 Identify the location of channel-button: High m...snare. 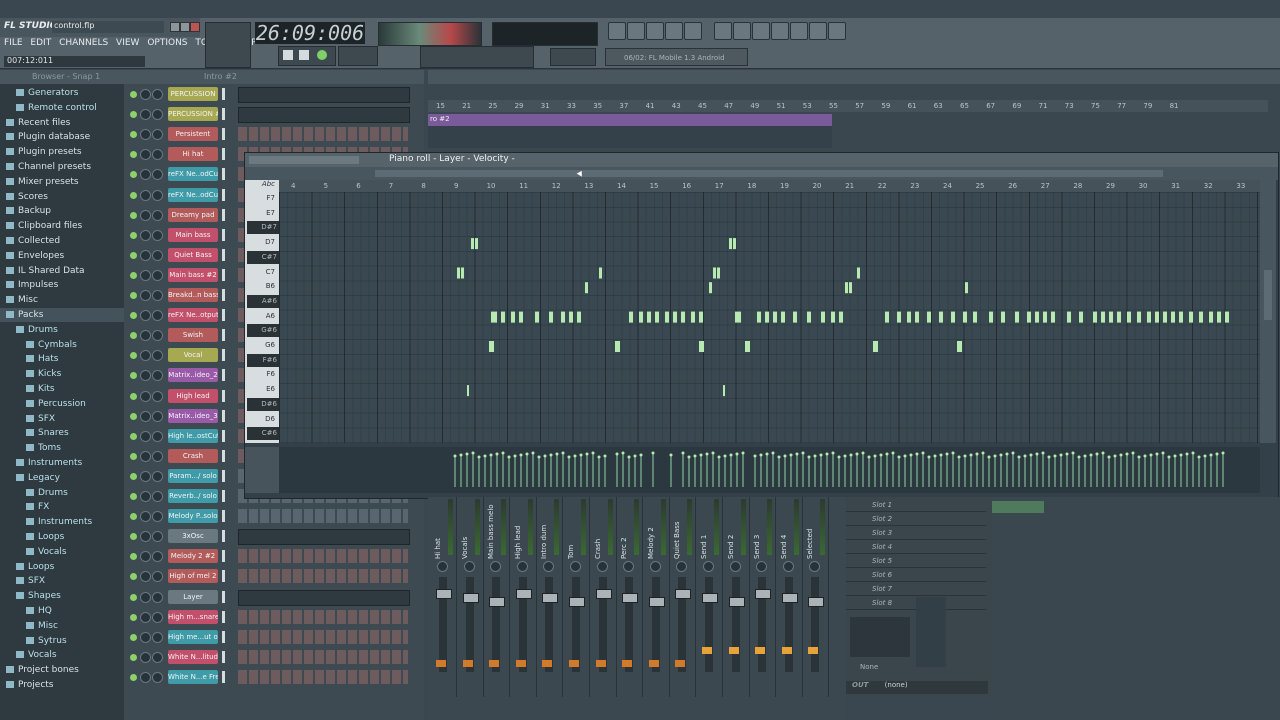
(193, 617).